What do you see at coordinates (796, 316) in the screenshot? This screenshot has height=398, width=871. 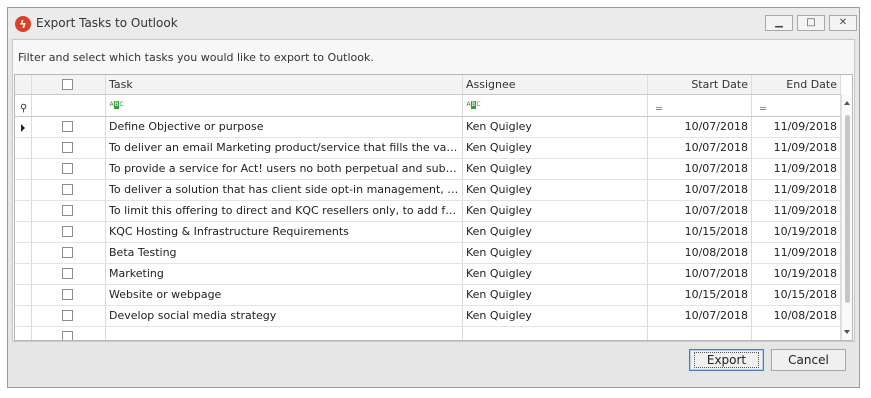 I see `end-date-cell: 10/08/2018` at bounding box center [796, 316].